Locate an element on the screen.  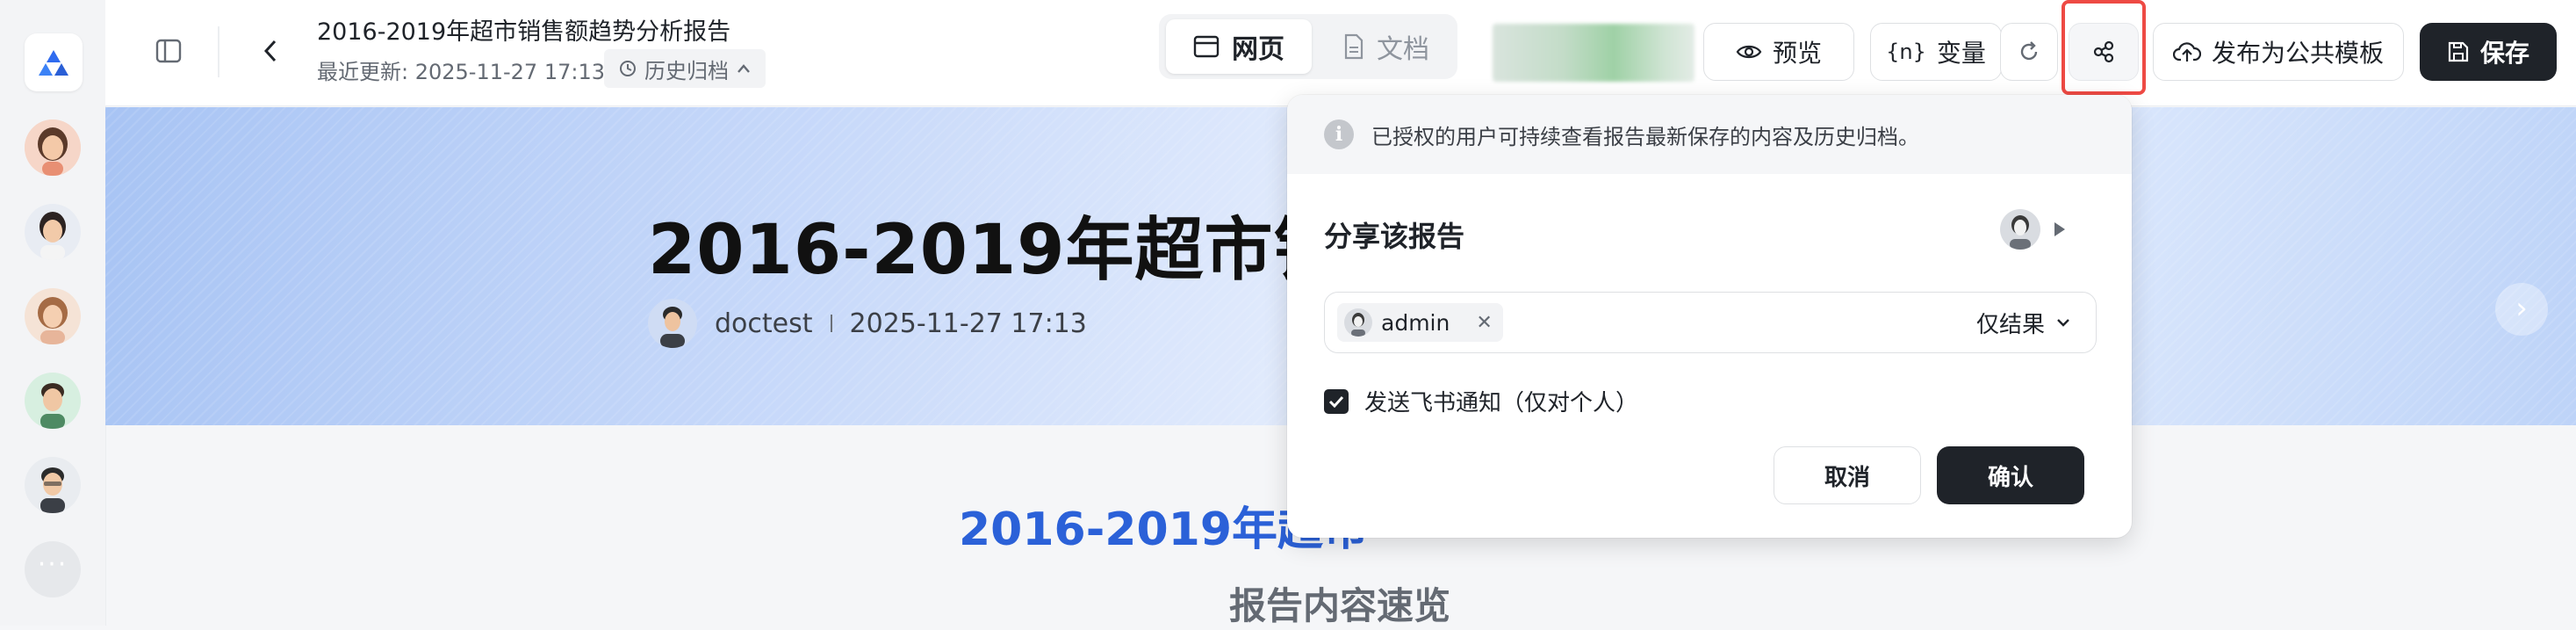
owner-selector is located at coordinates (2032, 229).